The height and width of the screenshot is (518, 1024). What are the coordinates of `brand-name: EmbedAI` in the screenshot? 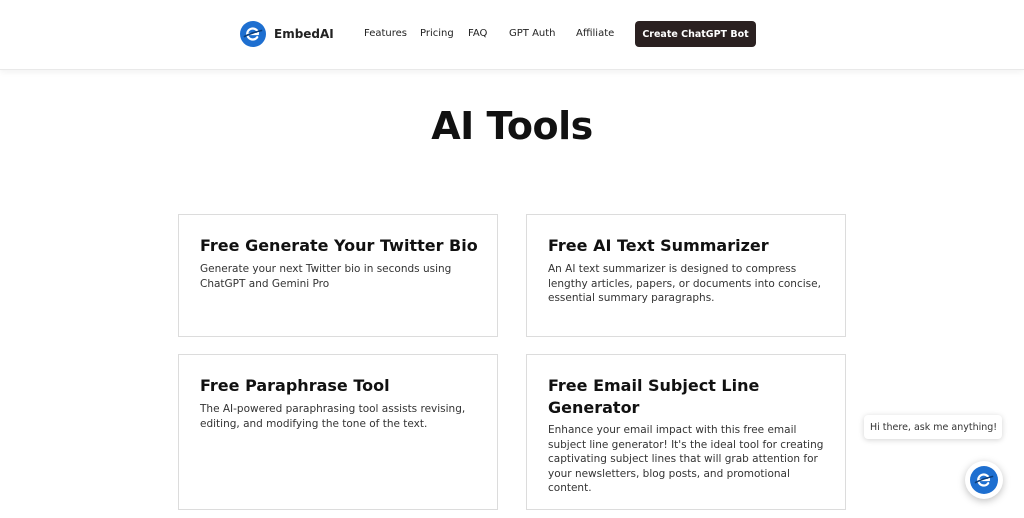 It's located at (304, 34).